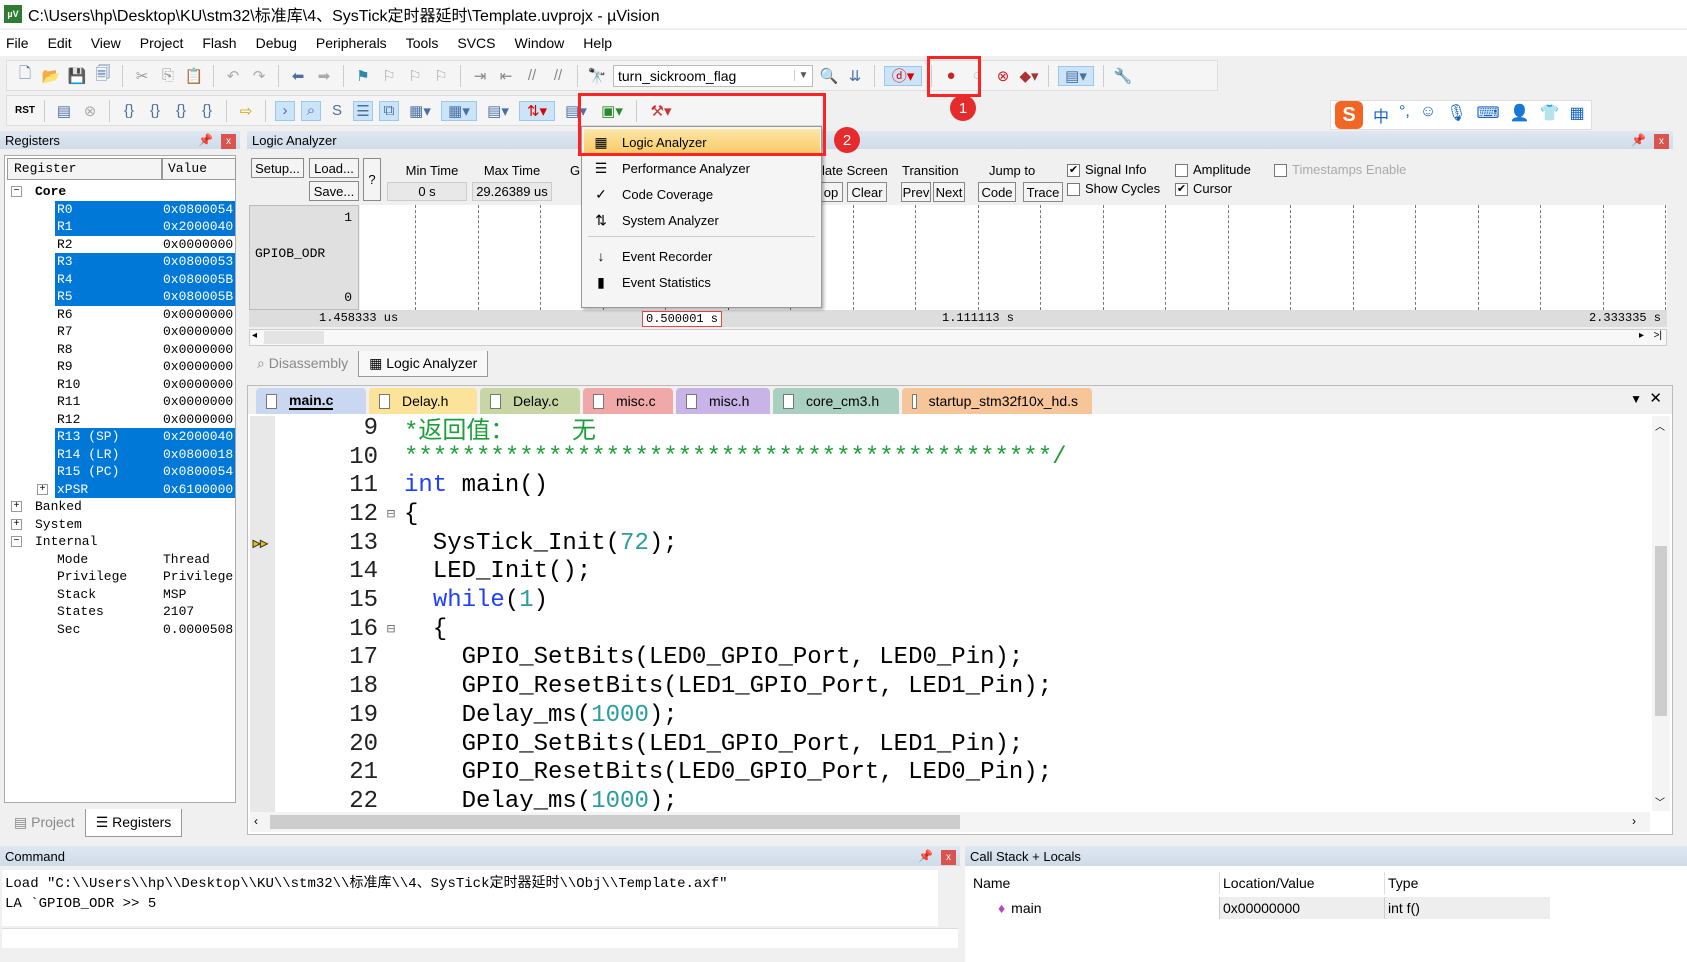 Image resolution: width=1687 pixels, height=962 pixels. What do you see at coordinates (950, 822) in the screenshot?
I see `editor-hscrollbar: ‹ ›` at bounding box center [950, 822].